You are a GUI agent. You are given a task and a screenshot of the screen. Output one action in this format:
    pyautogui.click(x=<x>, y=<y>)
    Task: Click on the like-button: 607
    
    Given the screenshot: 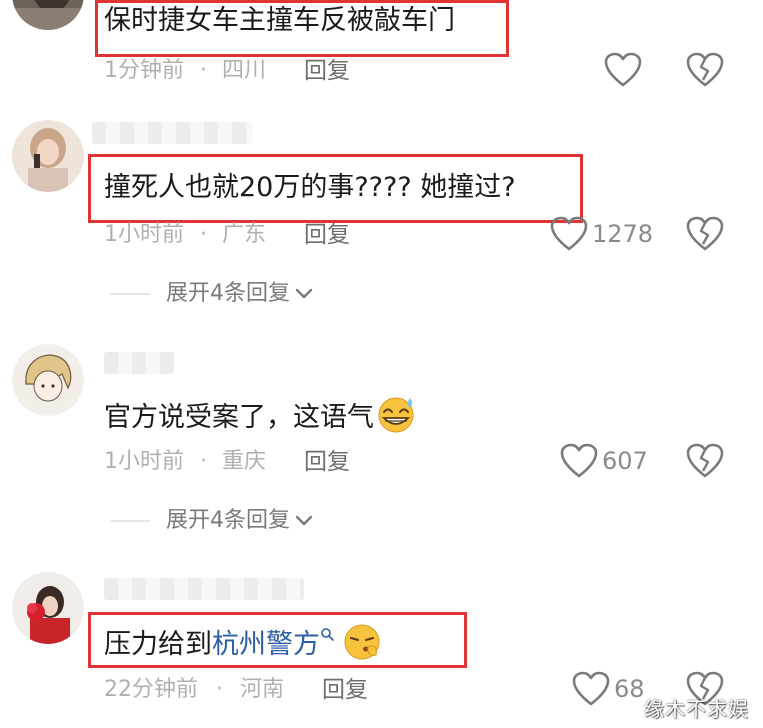 What is the action you would take?
    pyautogui.click(x=604, y=461)
    